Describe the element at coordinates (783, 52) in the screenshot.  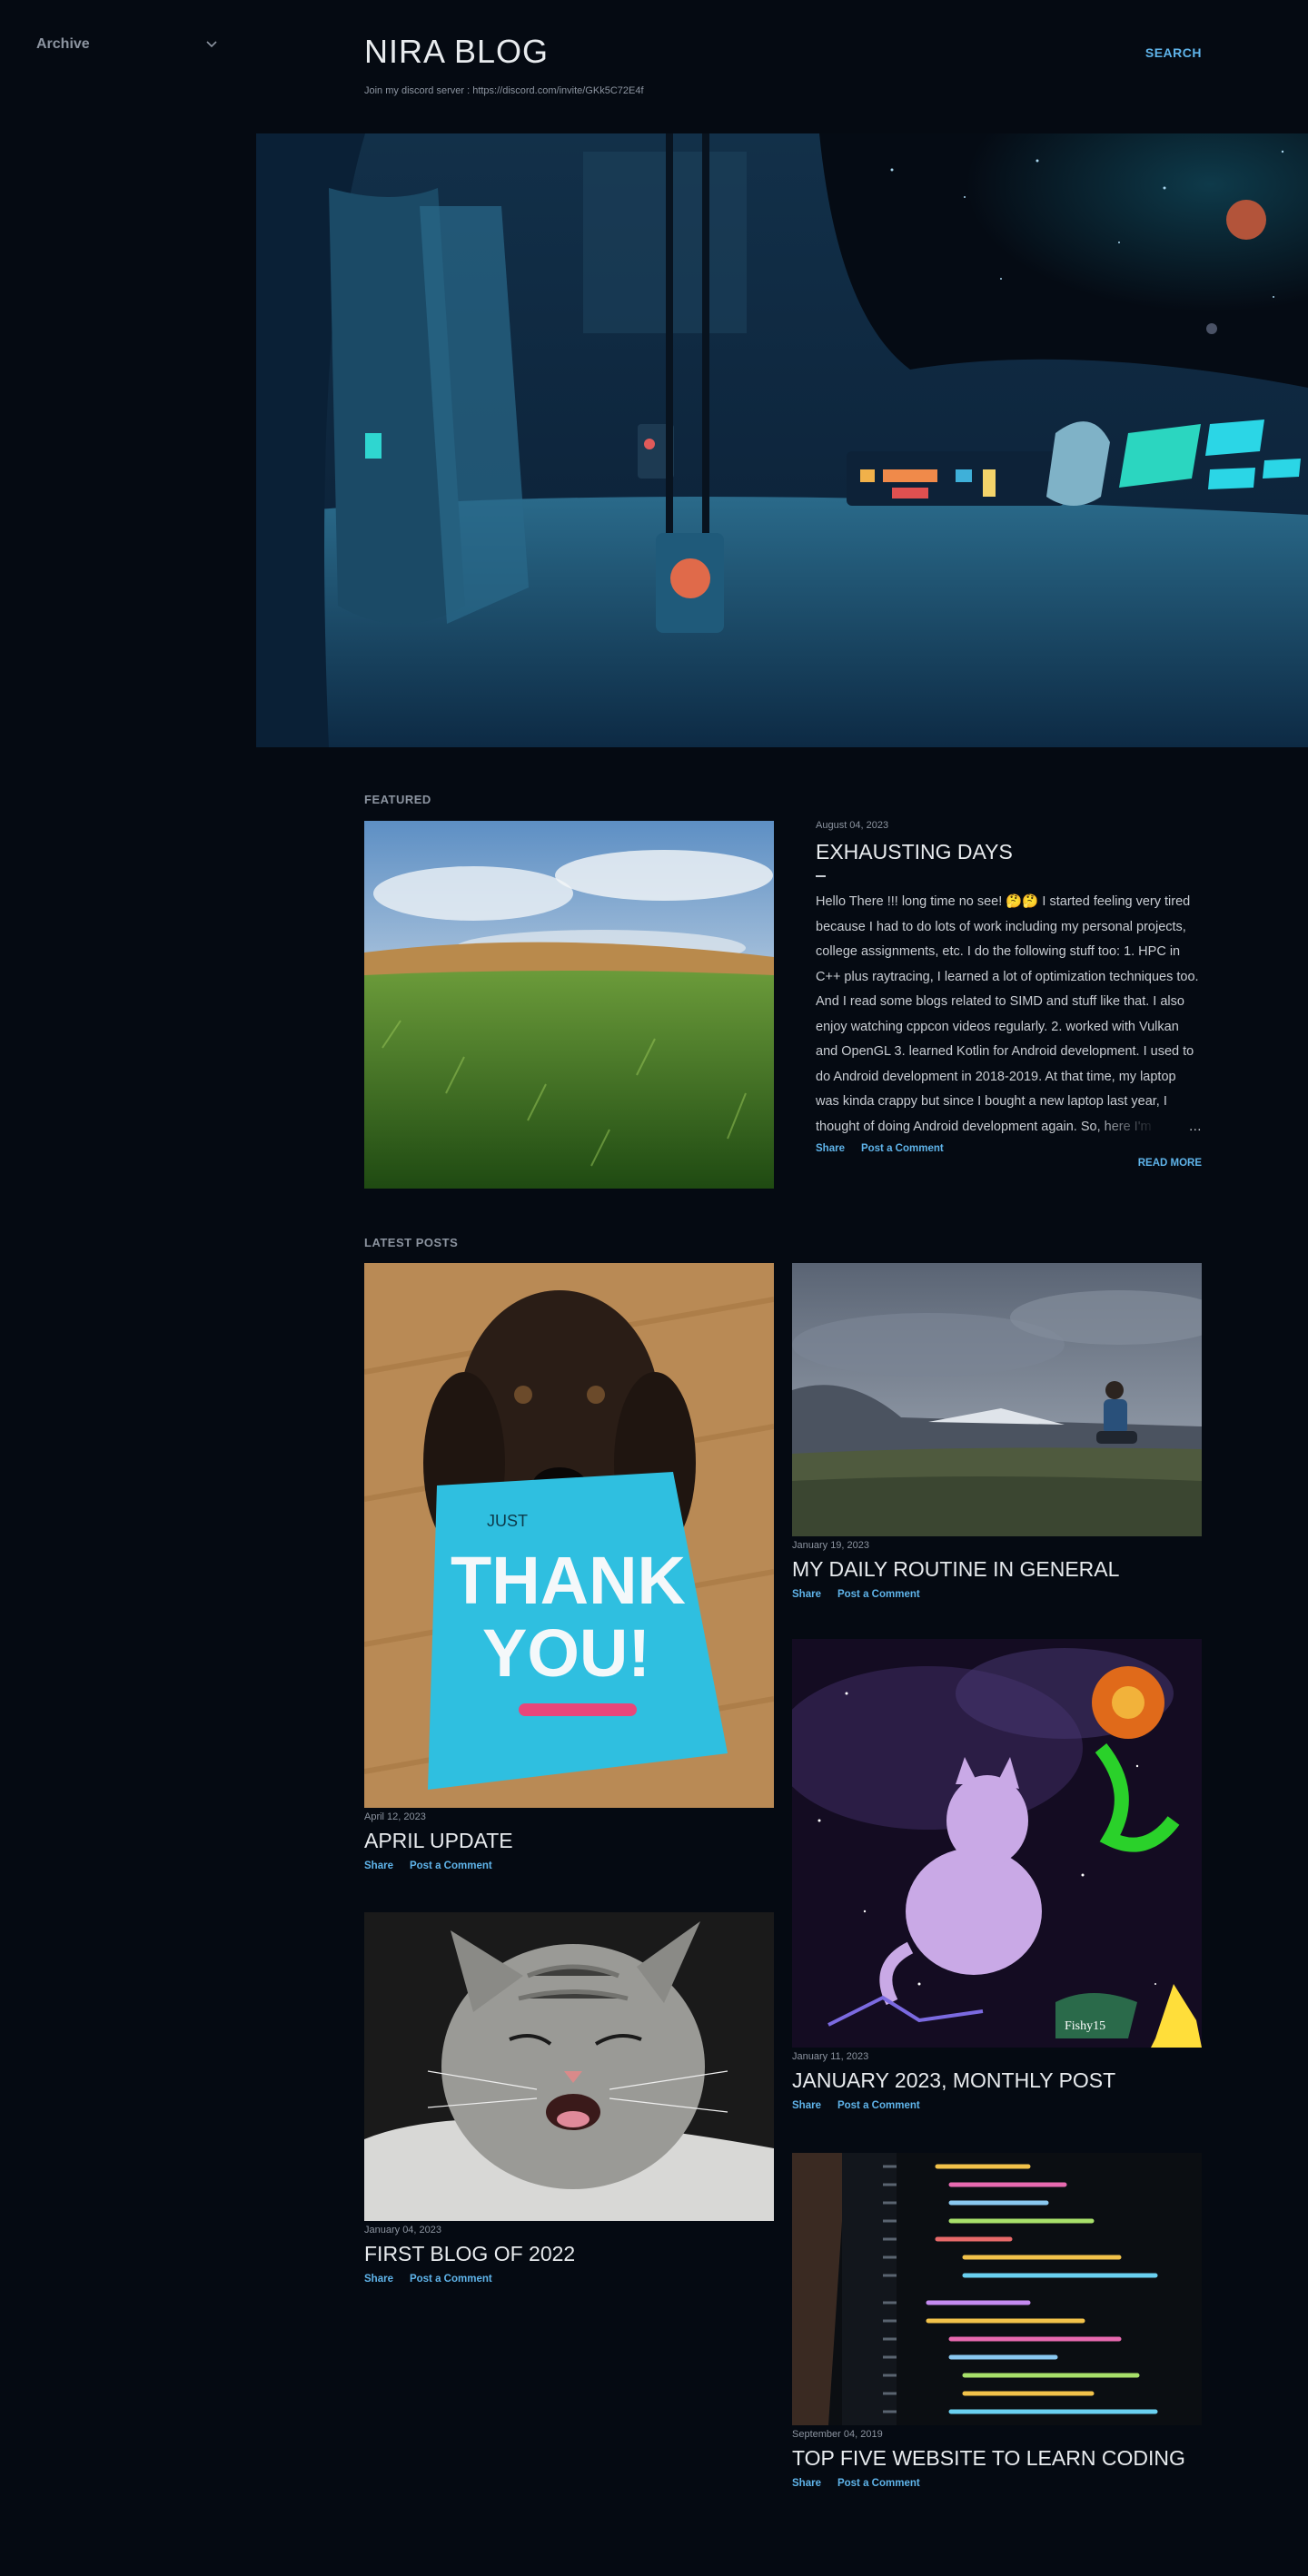
I see `blog-title: NIRA BLOG` at that location.